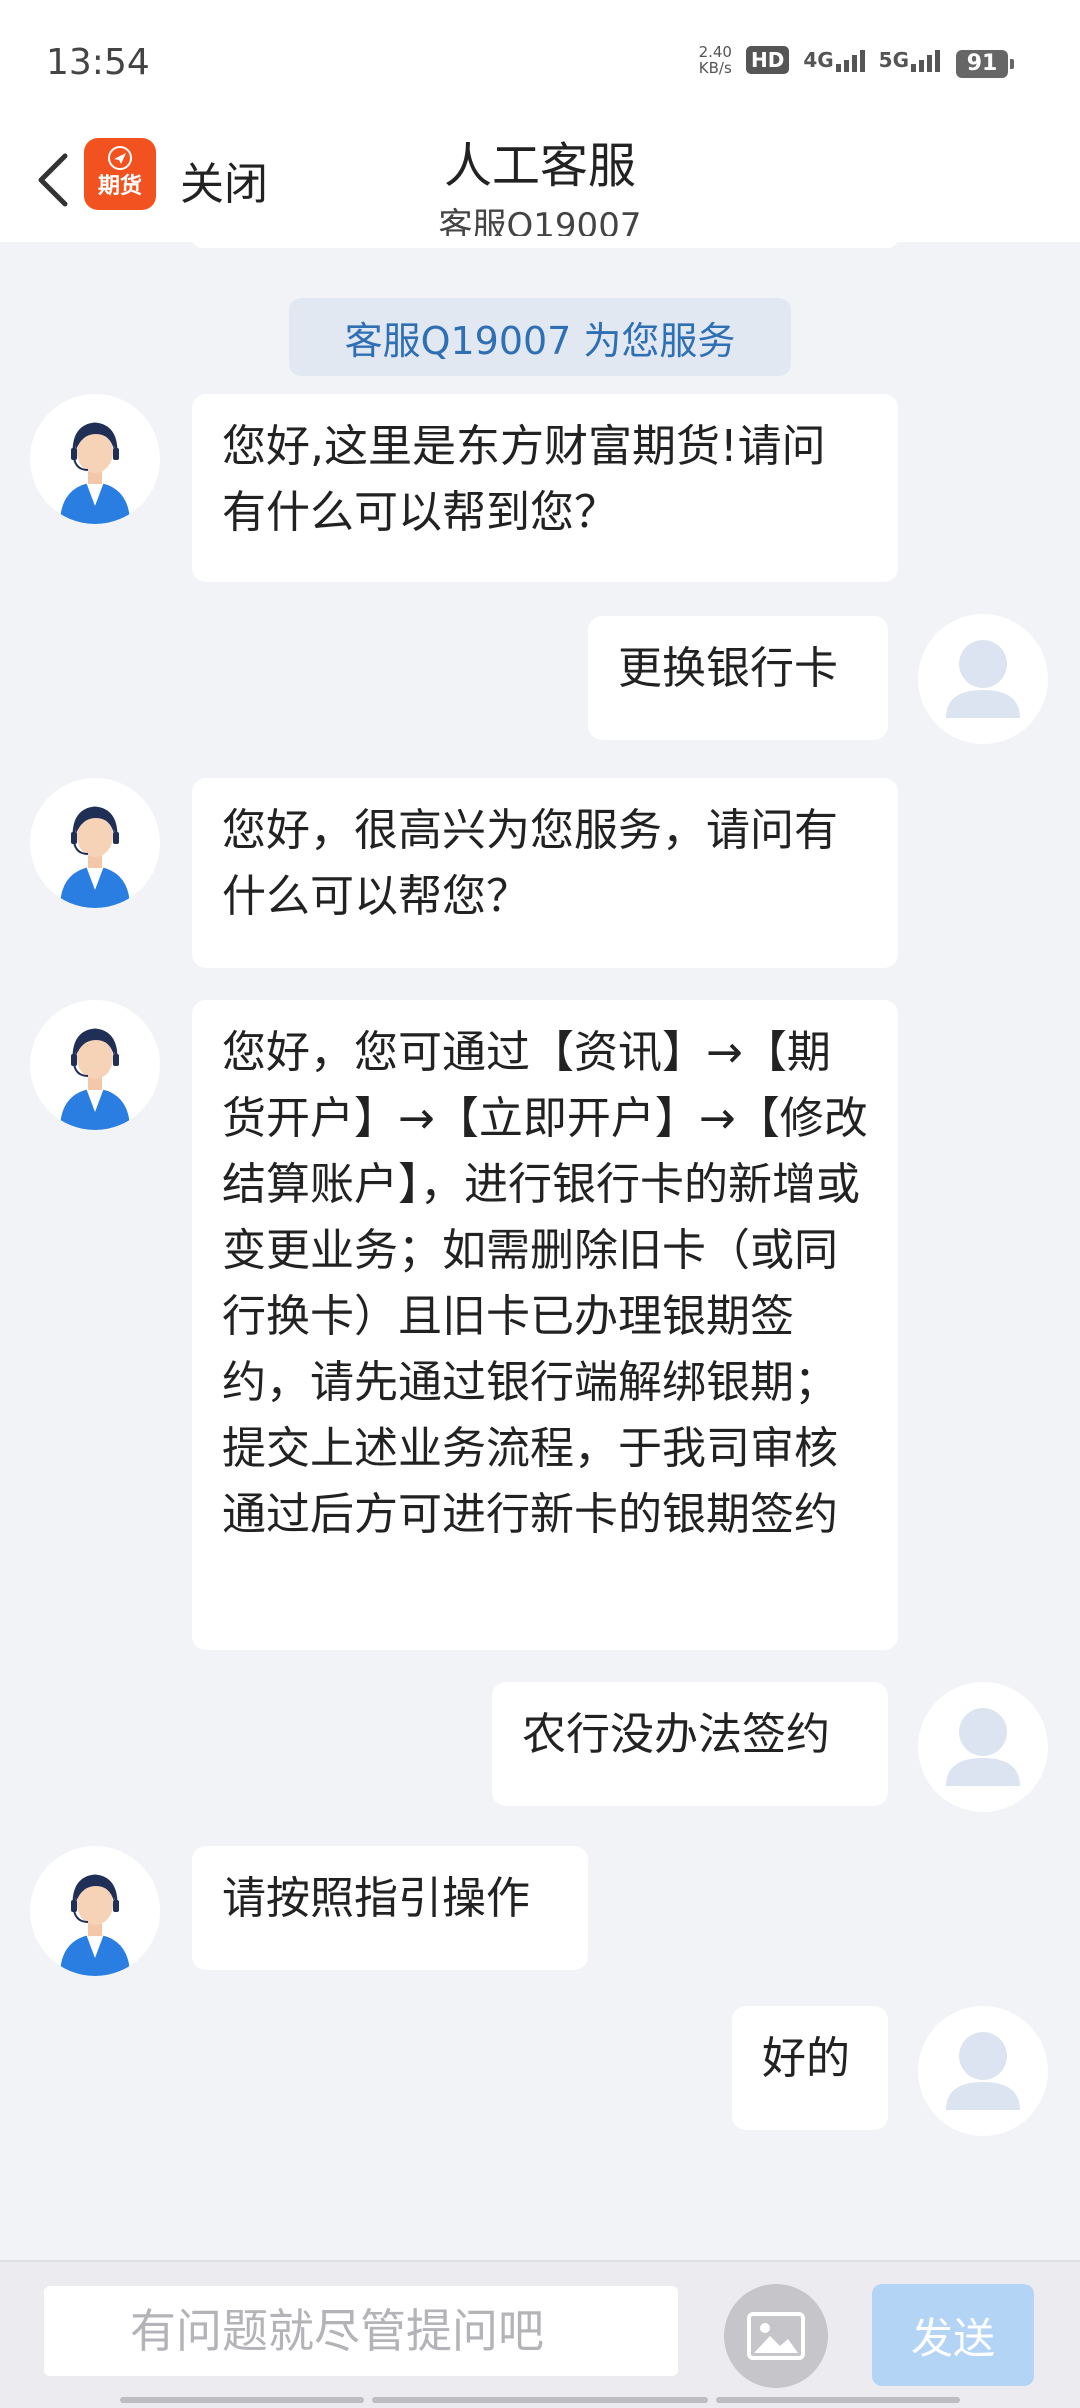 This screenshot has height=2408, width=1080. Describe the element at coordinates (540, 337) in the screenshot. I see `service-notice: 客服Q19007 为您服务` at that location.